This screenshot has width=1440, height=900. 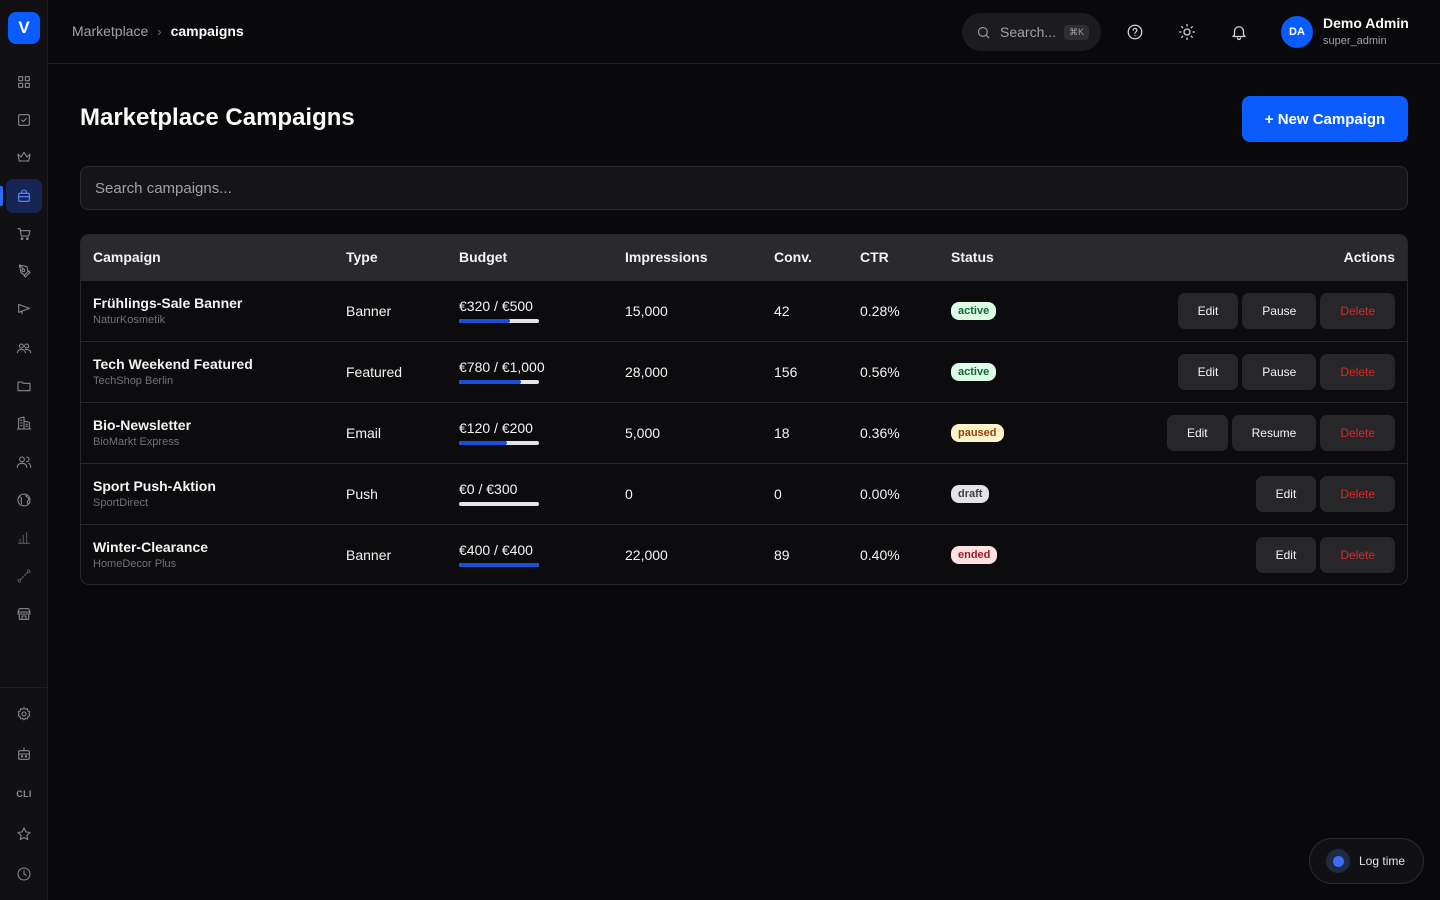 What do you see at coordinates (1274, 432) in the screenshot?
I see `resume-button: Resume` at bounding box center [1274, 432].